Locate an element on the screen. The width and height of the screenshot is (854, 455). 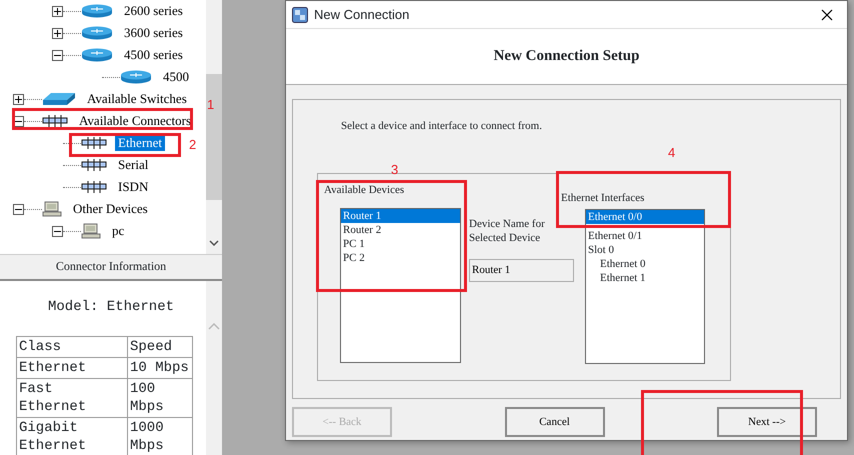
tree-item: Ethernet is located at coordinates (140, 143).